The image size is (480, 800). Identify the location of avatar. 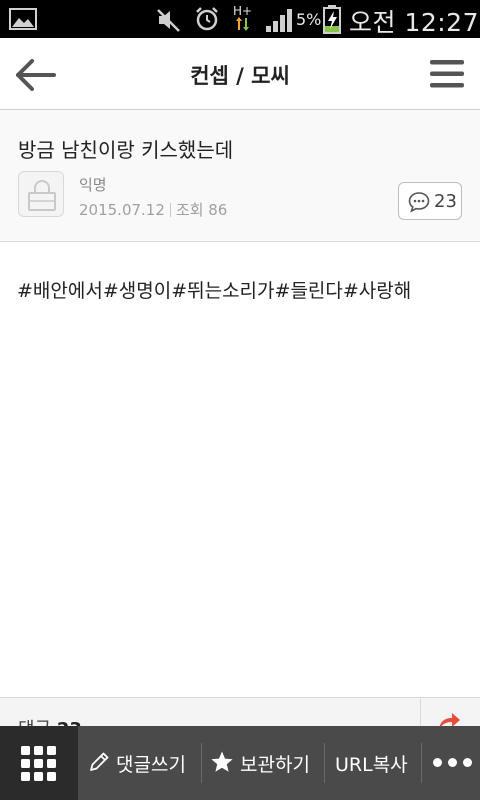
(41, 194).